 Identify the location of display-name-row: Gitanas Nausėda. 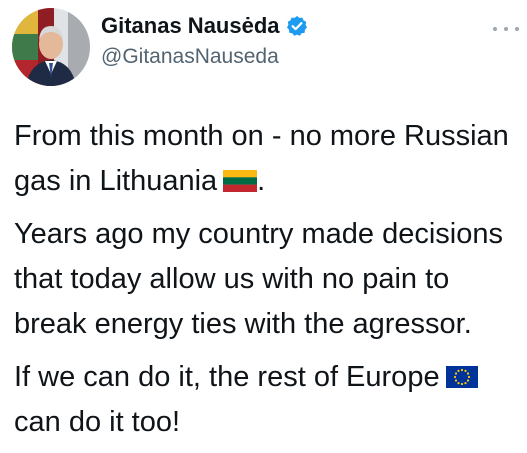
(204, 26).